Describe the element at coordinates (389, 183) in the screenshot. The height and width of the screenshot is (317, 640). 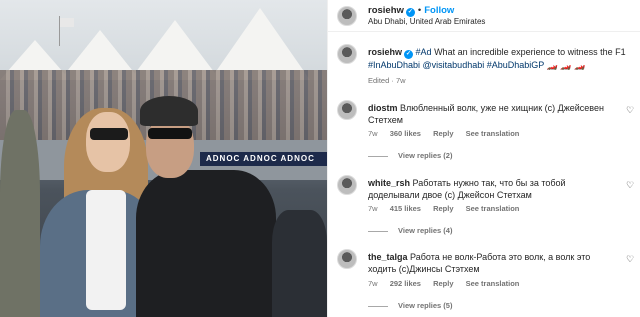
I see `username-link: white_rsh` at that location.